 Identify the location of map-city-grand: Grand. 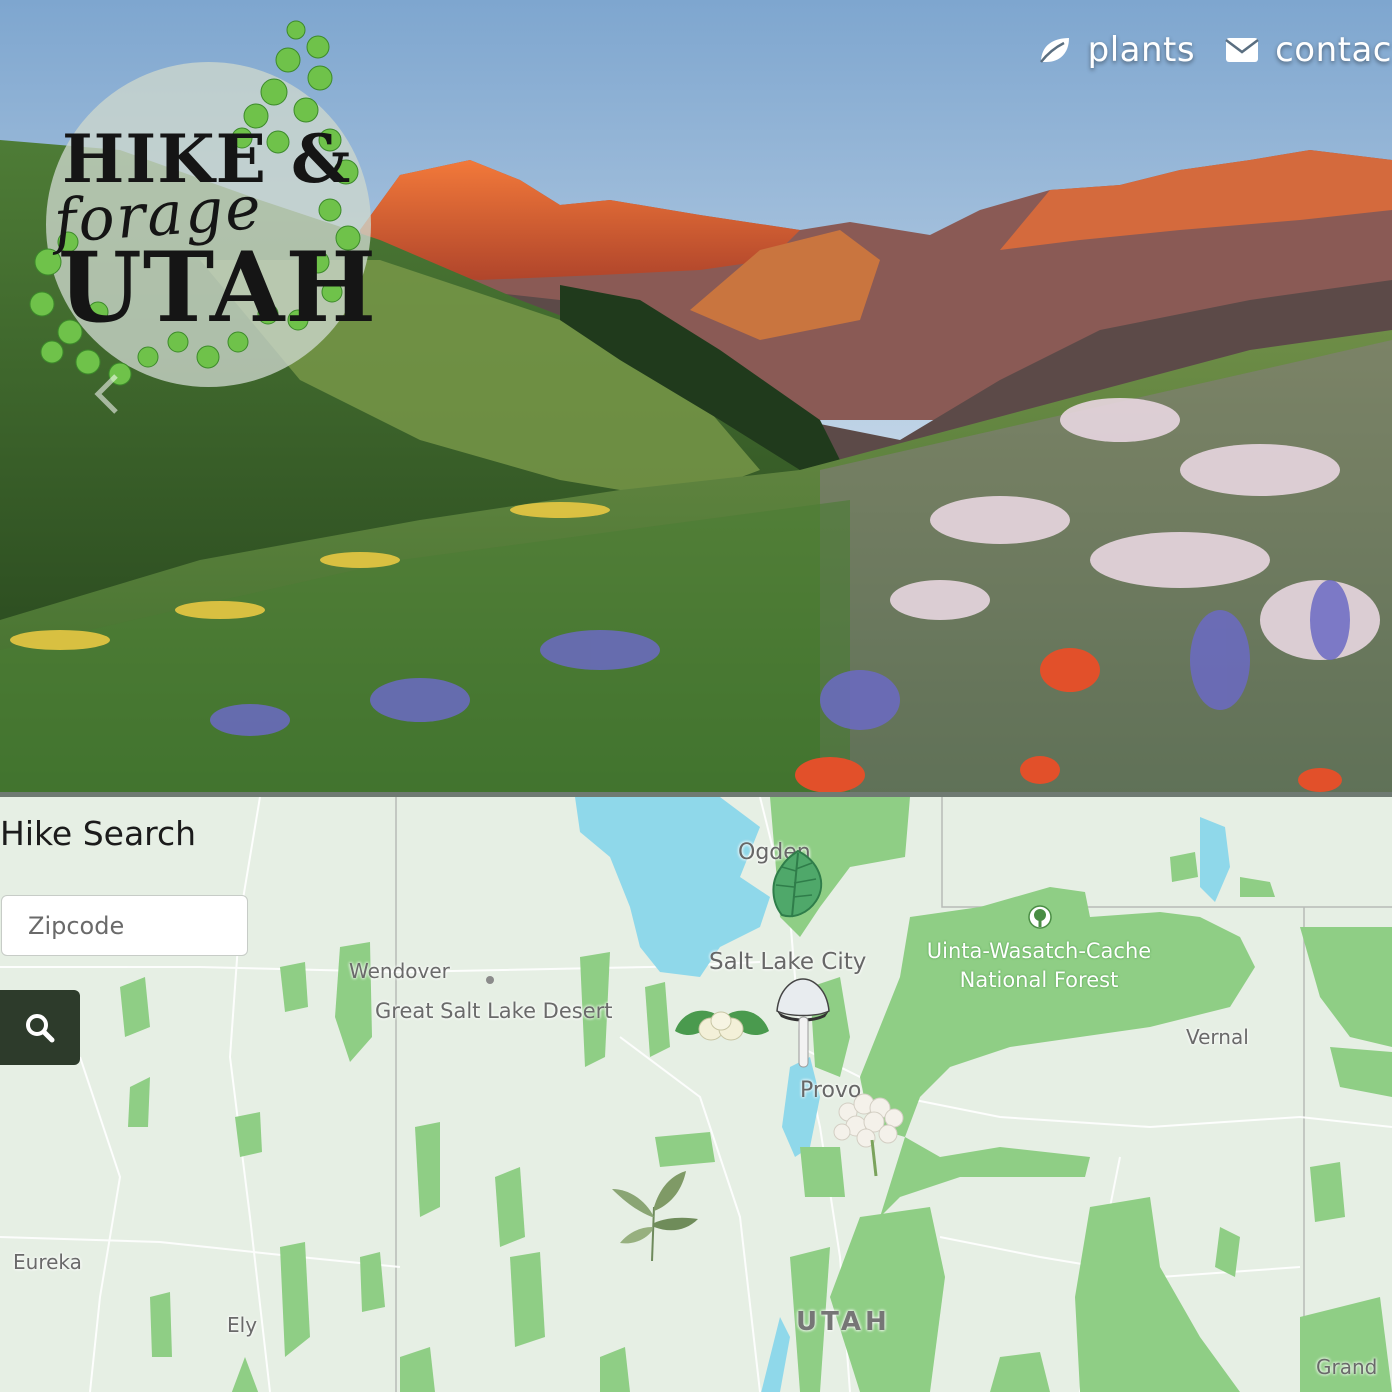
(1347, 1367).